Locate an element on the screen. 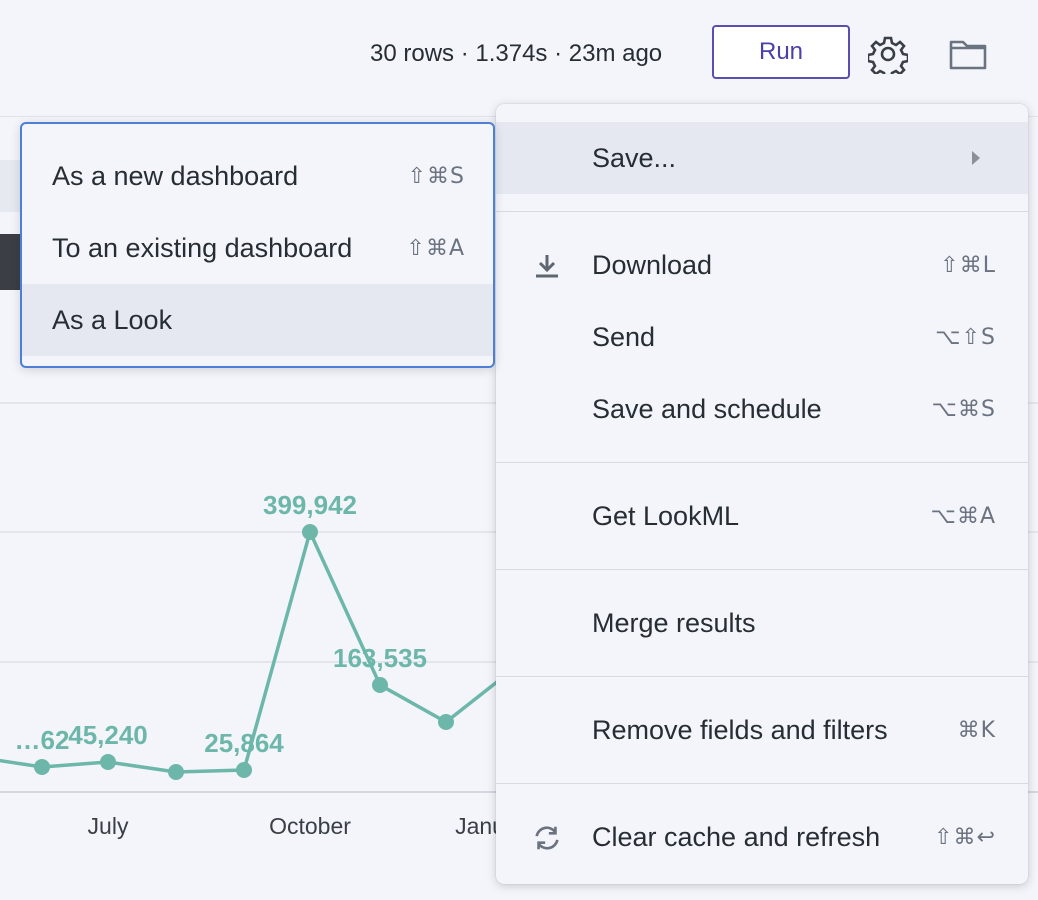 This screenshot has height=900, width=1038. chart-x-tick-label: October is located at coordinates (310, 826).